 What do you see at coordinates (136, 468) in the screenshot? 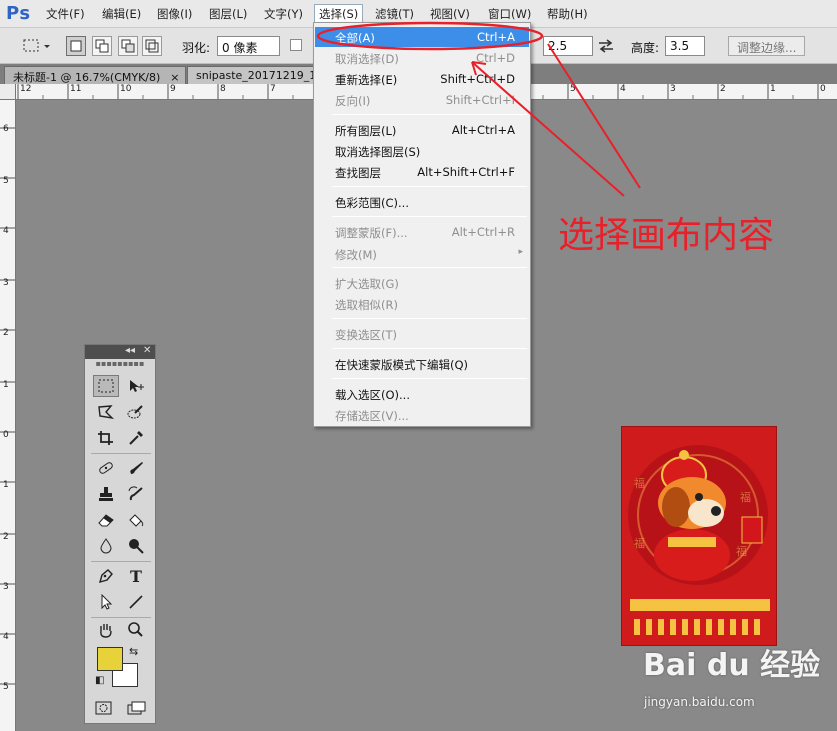
I see `brush-icon` at bounding box center [136, 468].